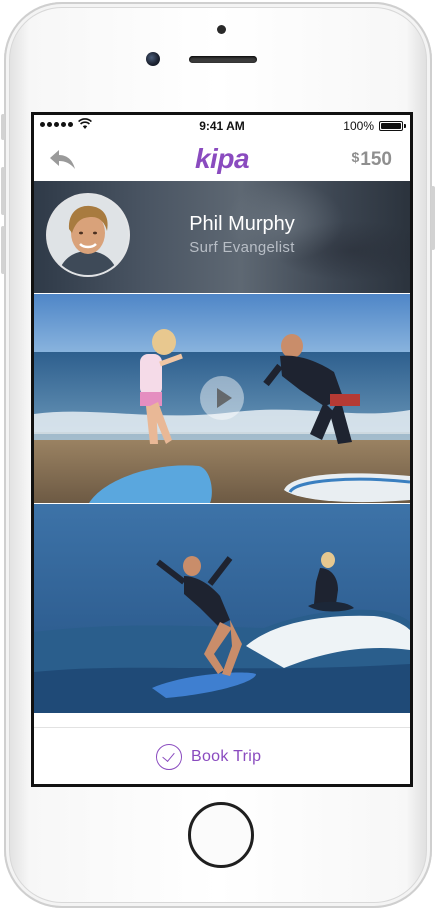 The height and width of the screenshot is (911, 436). I want to click on price-amount: 150, so click(376, 159).